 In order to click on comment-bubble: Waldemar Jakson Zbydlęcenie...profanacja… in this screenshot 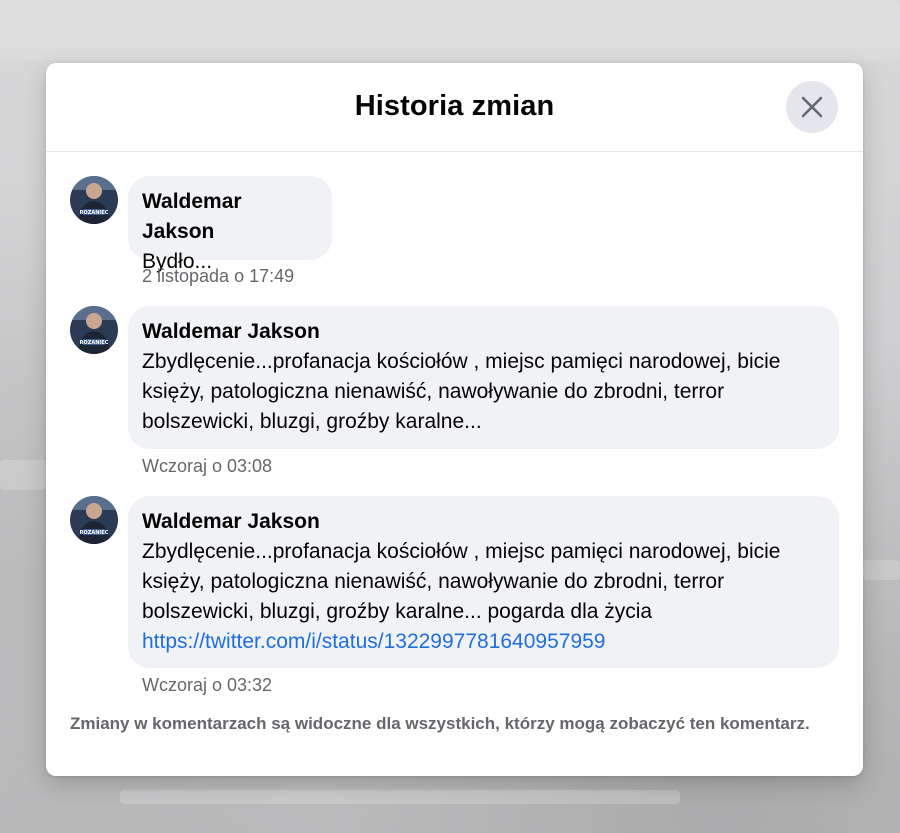, I will do `click(483, 377)`.